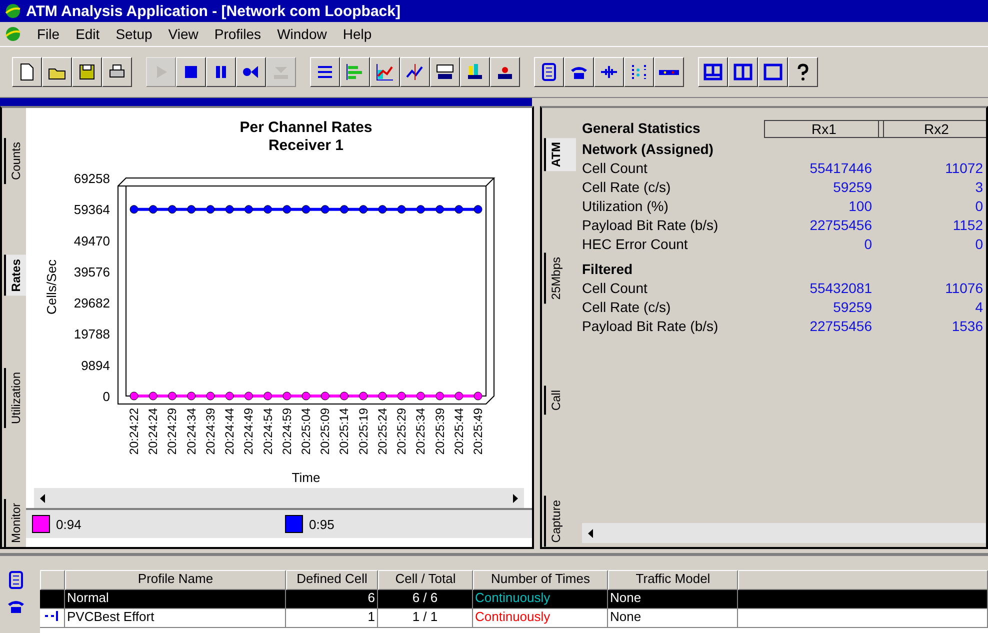  Describe the element at coordinates (512, 616) in the screenshot. I see `repeat-mode-text: Continuously` at that location.